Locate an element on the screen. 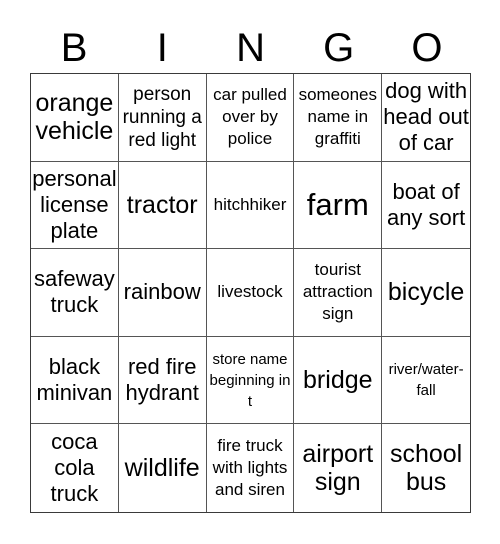 This screenshot has width=500, height=544. cell-text: red fire hydrant is located at coordinates (162, 380).